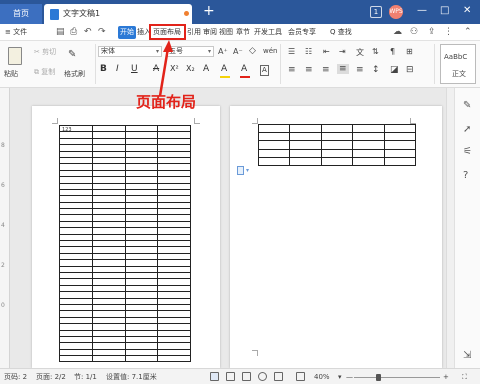  What do you see at coordinates (467, 130) in the screenshot?
I see `select-cursor-icon: ➚` at bounding box center [467, 130].